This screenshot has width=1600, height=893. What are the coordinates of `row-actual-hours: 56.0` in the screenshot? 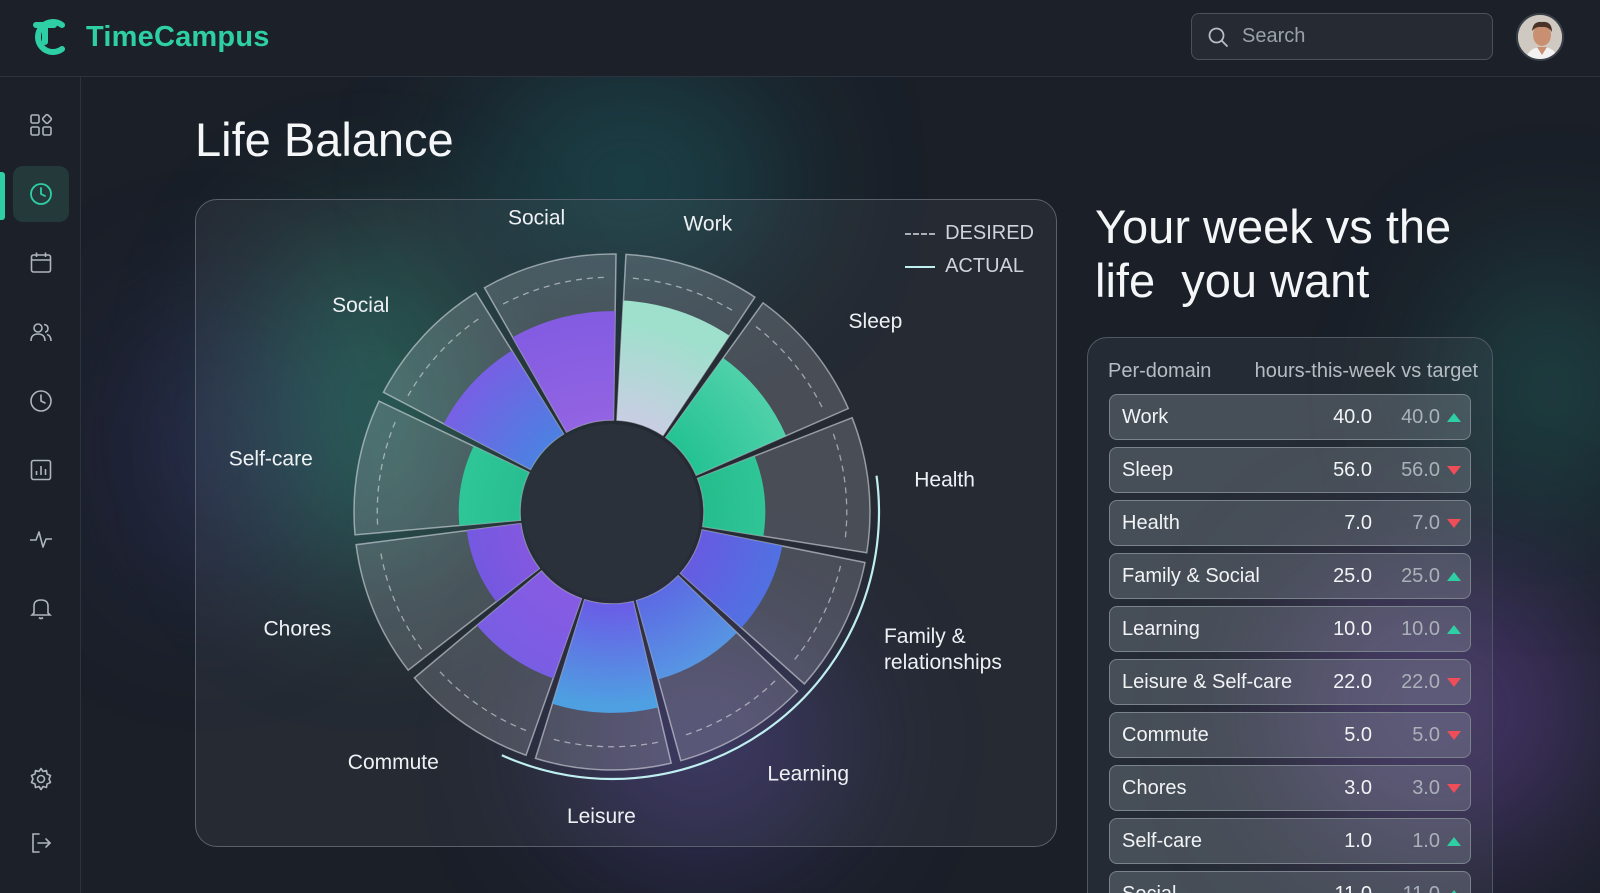 It's located at (1352, 469).